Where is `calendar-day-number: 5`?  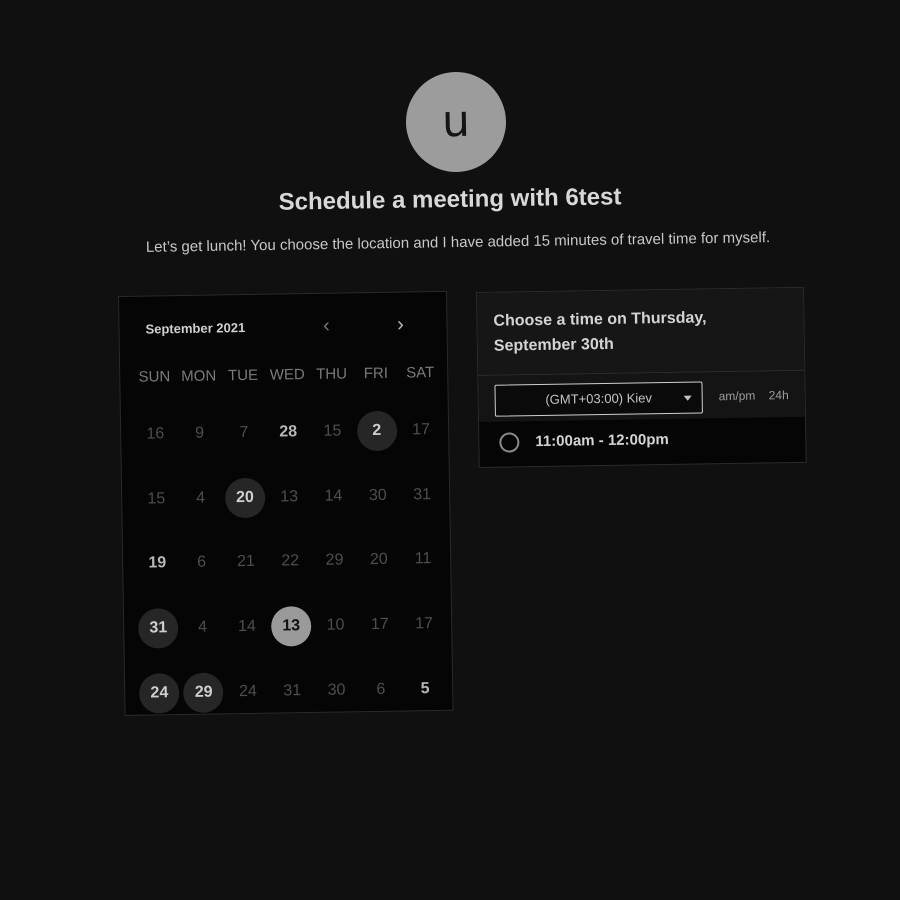
calendar-day-number: 5 is located at coordinates (425, 688).